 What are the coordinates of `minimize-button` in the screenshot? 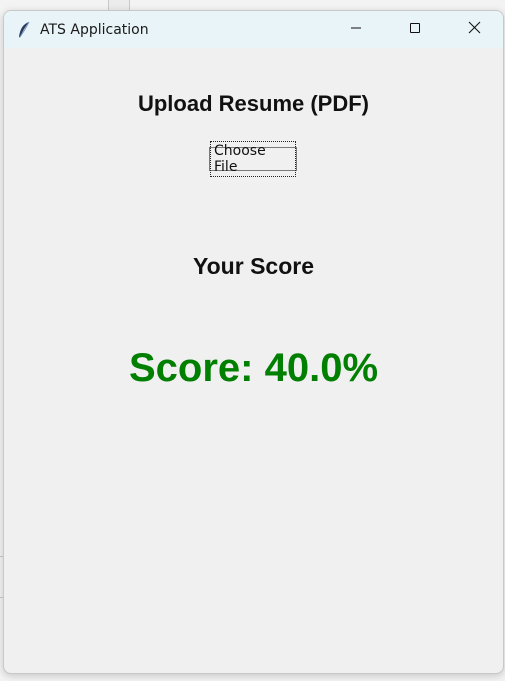 It's located at (356, 29).